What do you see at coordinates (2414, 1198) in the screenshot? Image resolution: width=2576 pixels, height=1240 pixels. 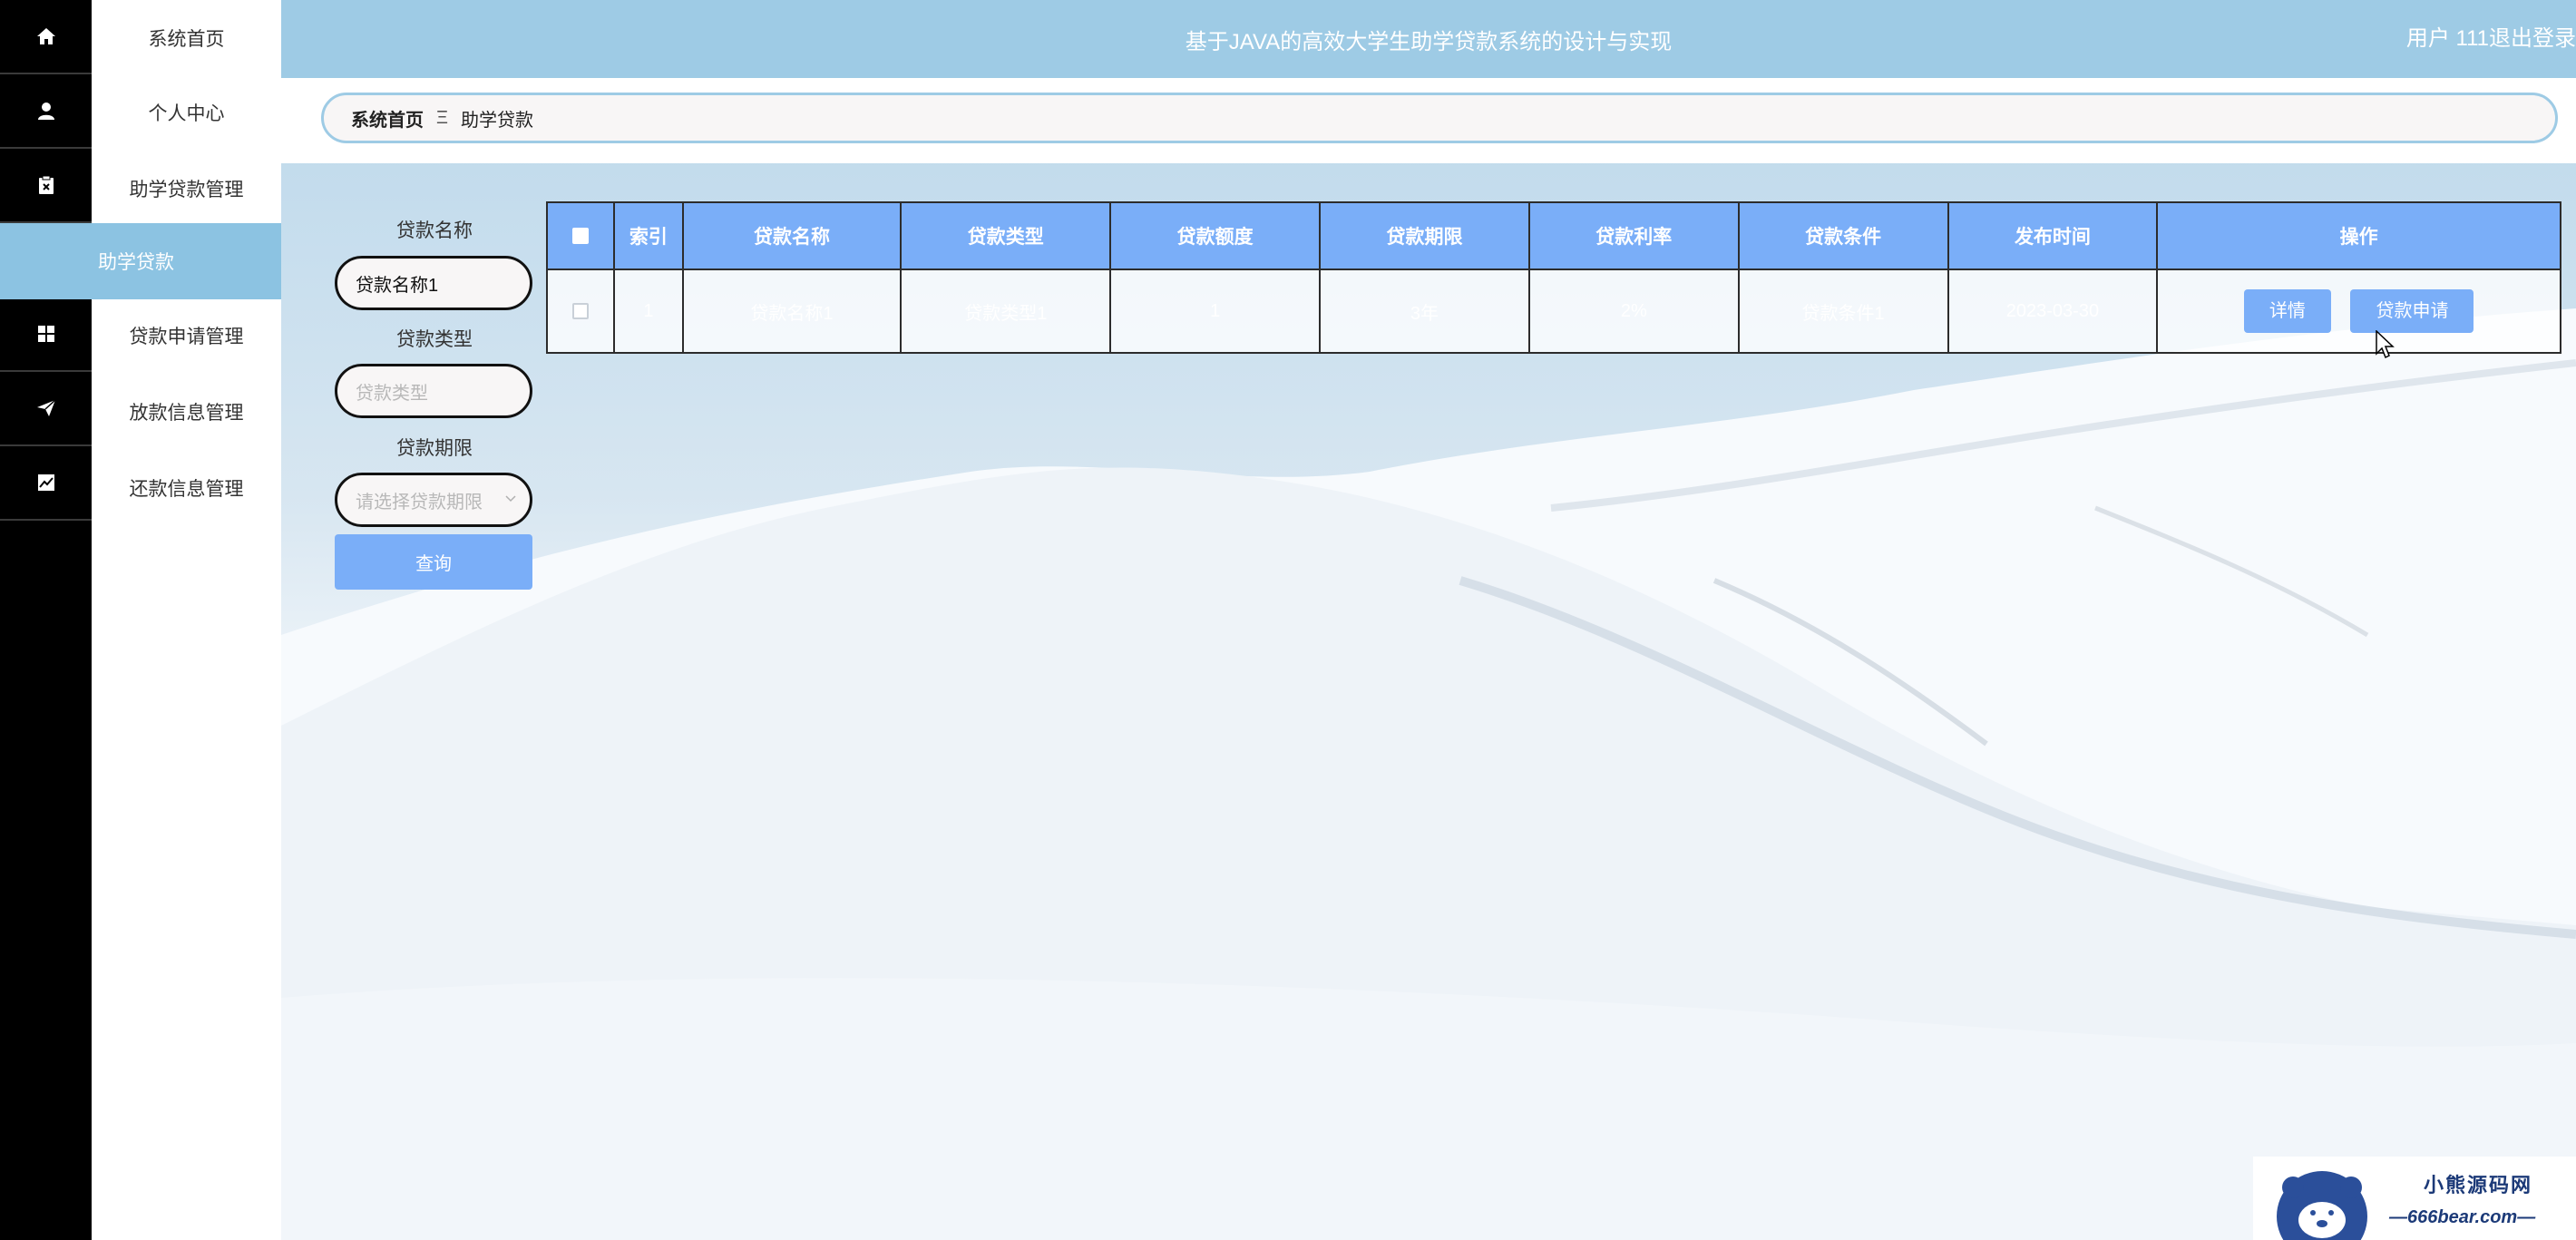 I see `watermark-logo: 小熊源码网 —666bear.com—` at bounding box center [2414, 1198].